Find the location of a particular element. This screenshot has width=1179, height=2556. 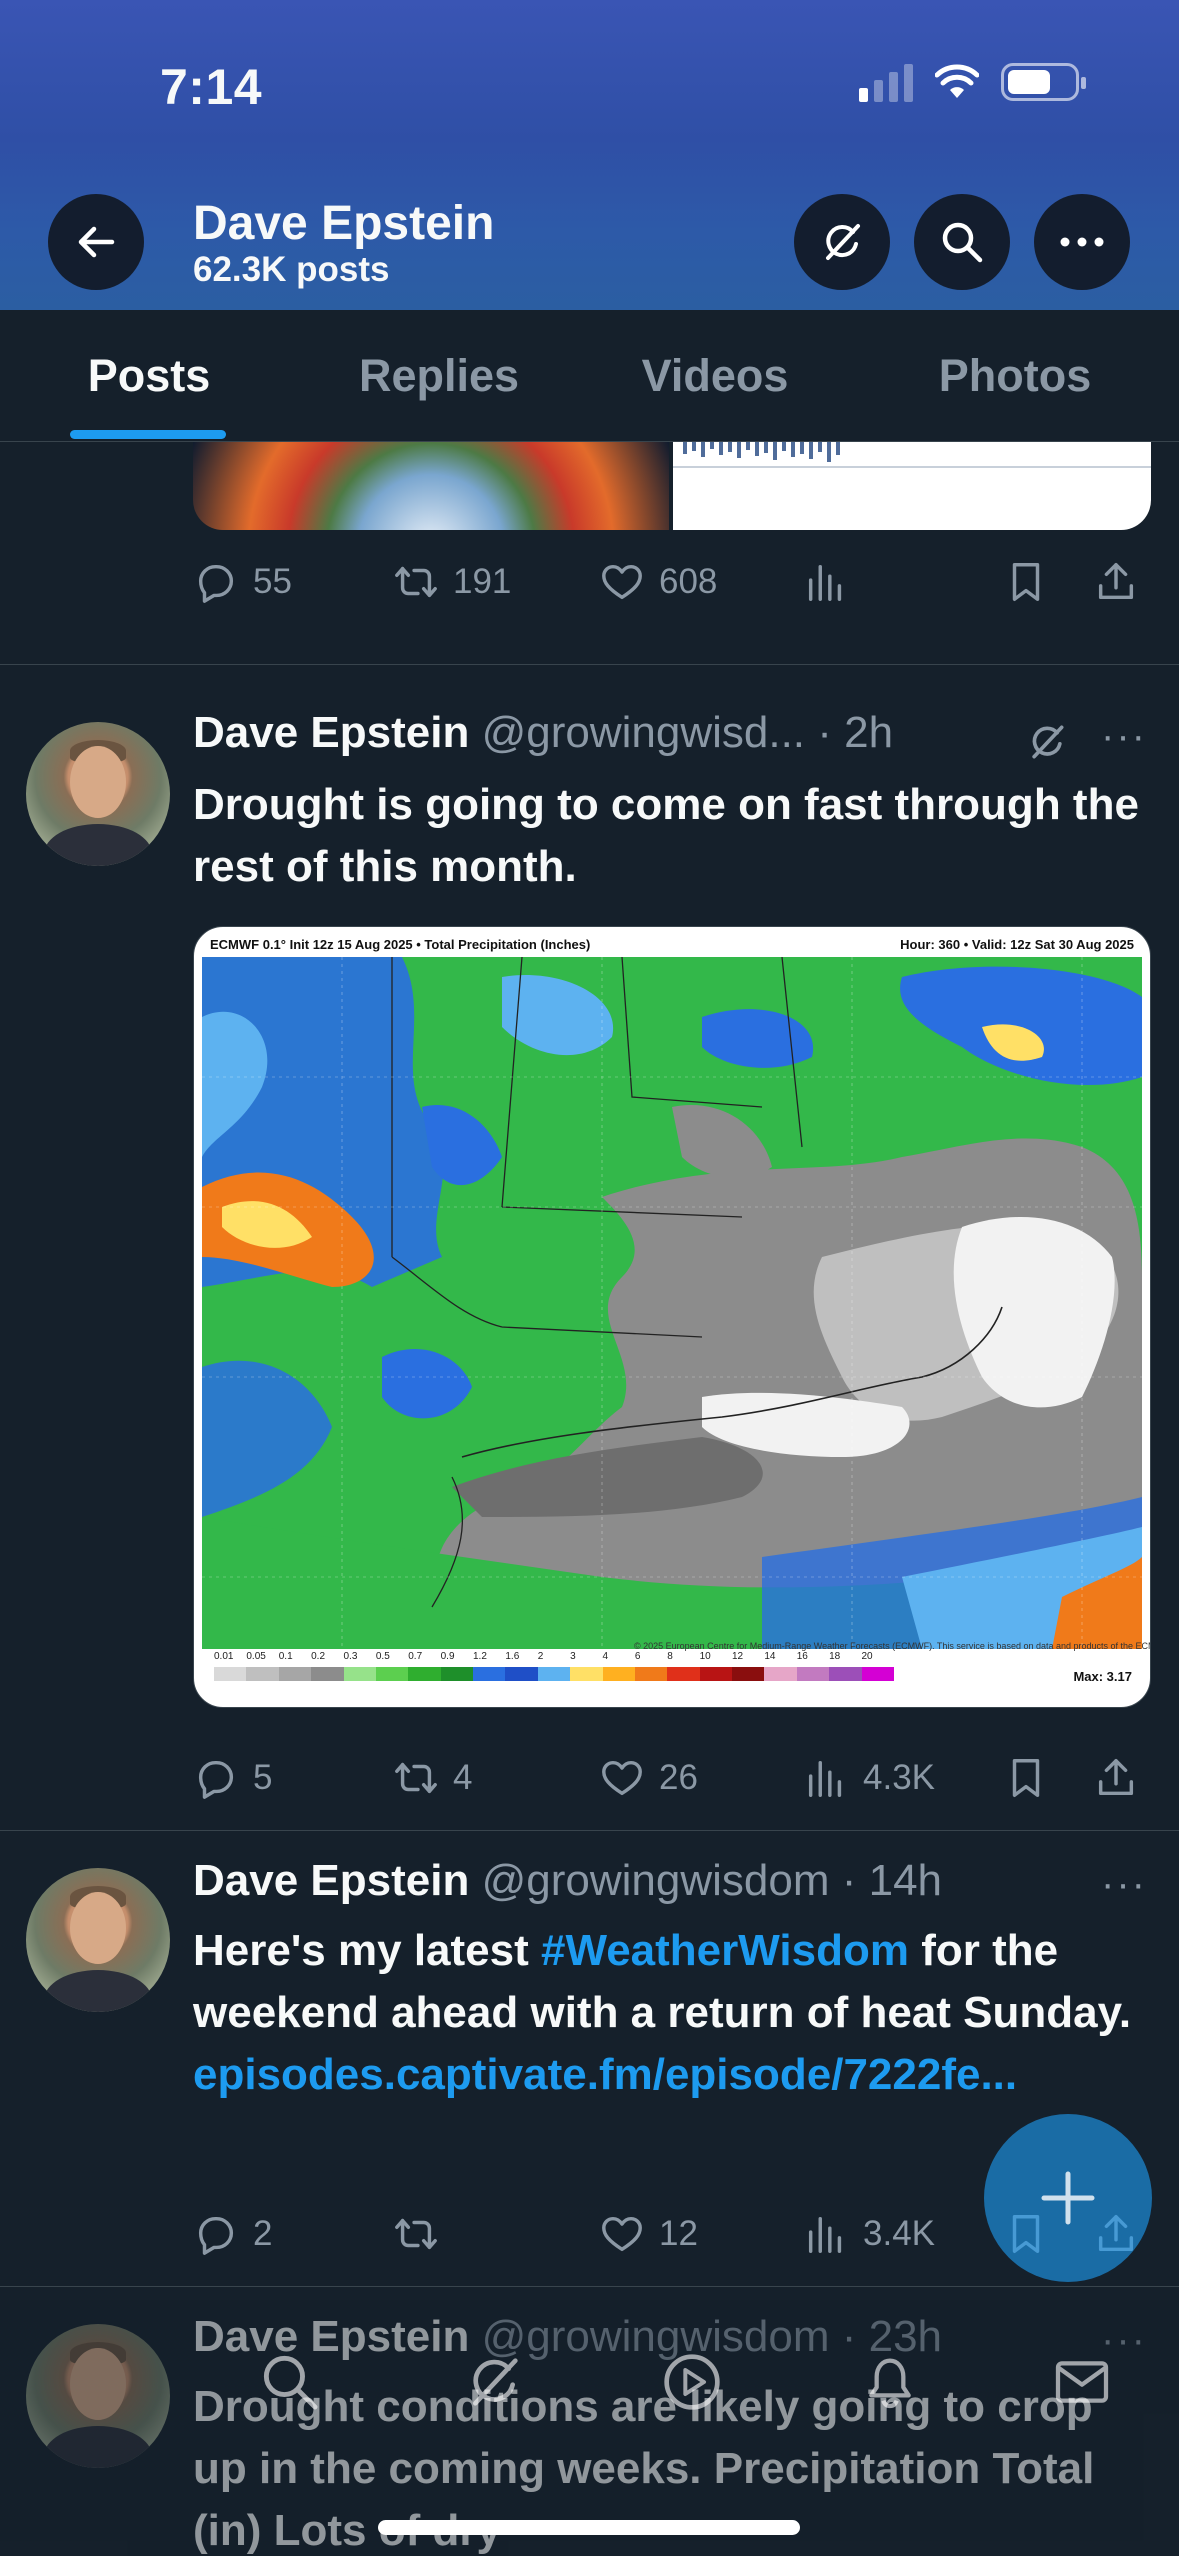

more-icon is located at coordinates (1082, 242).